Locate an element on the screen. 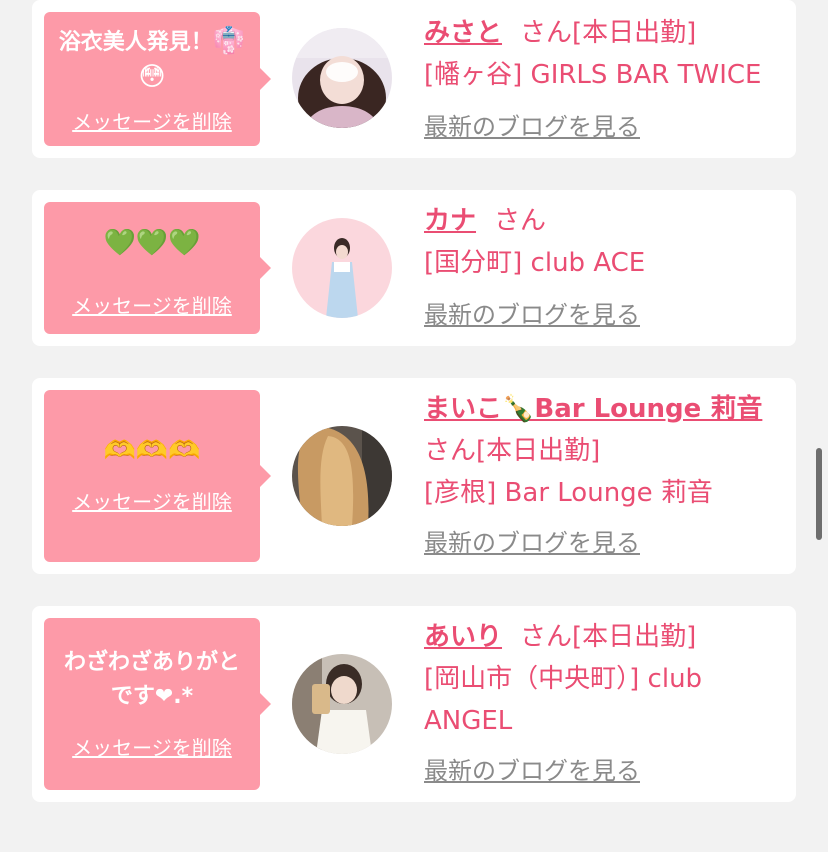 The height and width of the screenshot is (852, 828). message-bubble: わざわざありがと です❤︎.* メッセージを削除 is located at coordinates (157, 704).